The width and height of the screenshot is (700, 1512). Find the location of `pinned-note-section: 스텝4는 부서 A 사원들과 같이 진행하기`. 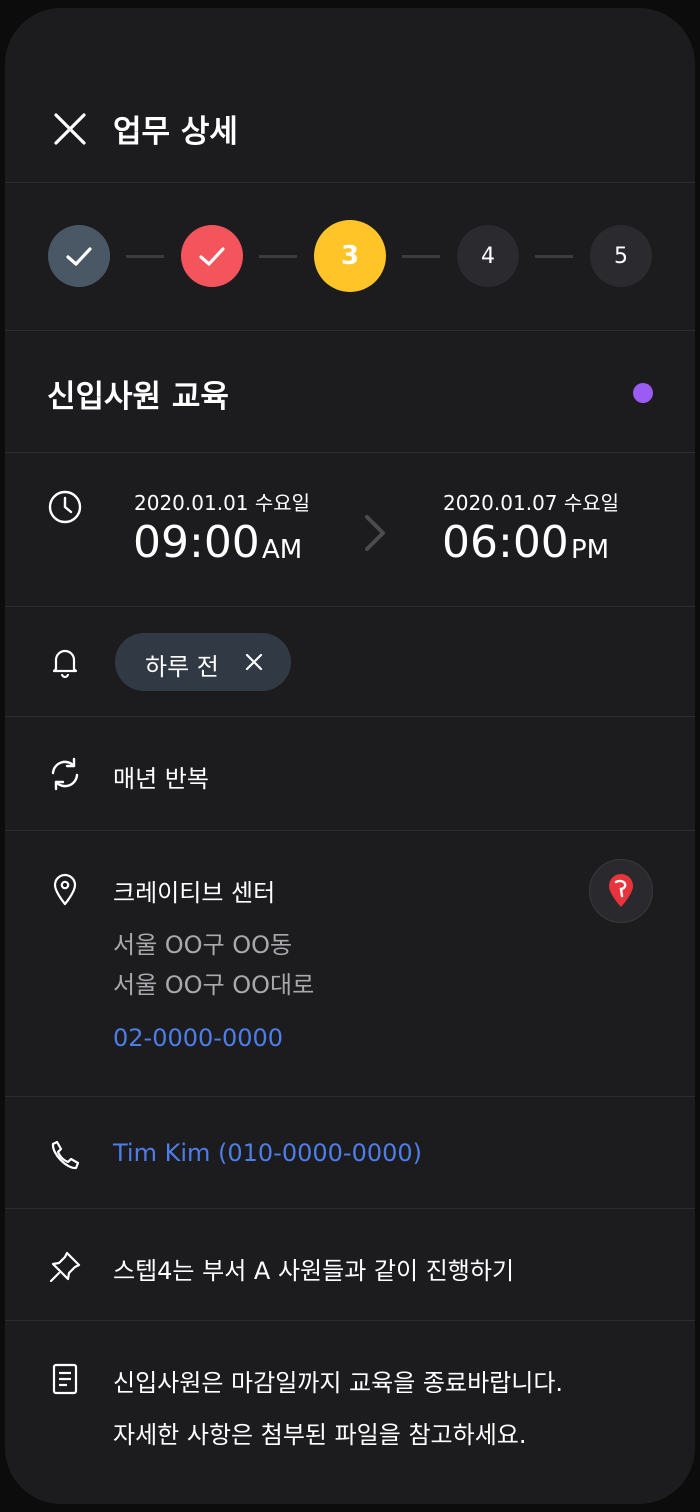

pinned-note-section: 스텝4는 부서 A 사원들과 같이 진행하기 is located at coordinates (350, 1265).